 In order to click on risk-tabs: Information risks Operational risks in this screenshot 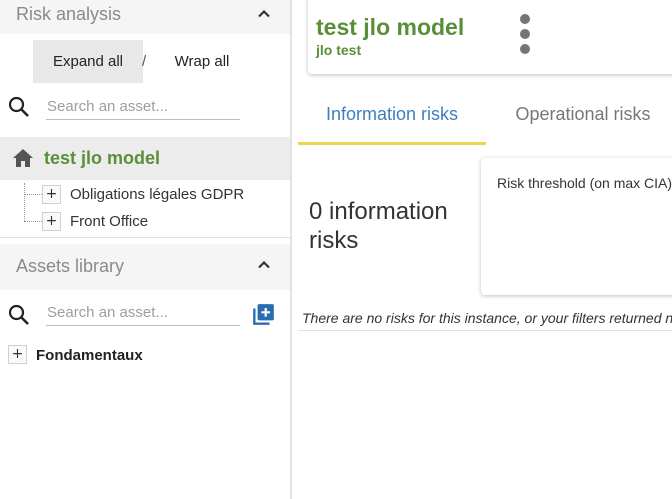, I will do `click(485, 118)`.